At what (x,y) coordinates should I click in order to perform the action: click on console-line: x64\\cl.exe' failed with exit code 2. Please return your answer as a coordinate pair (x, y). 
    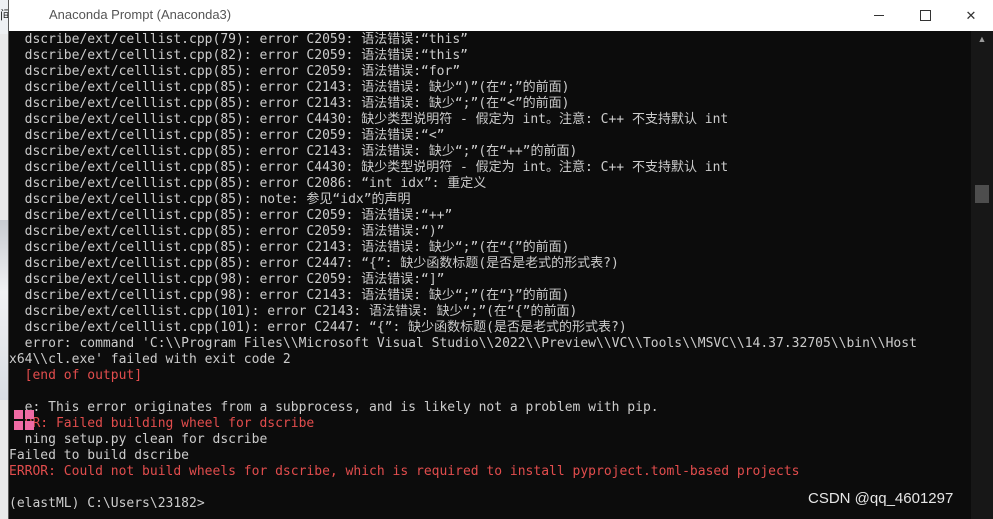
    Looking at the image, I should click on (150, 359).